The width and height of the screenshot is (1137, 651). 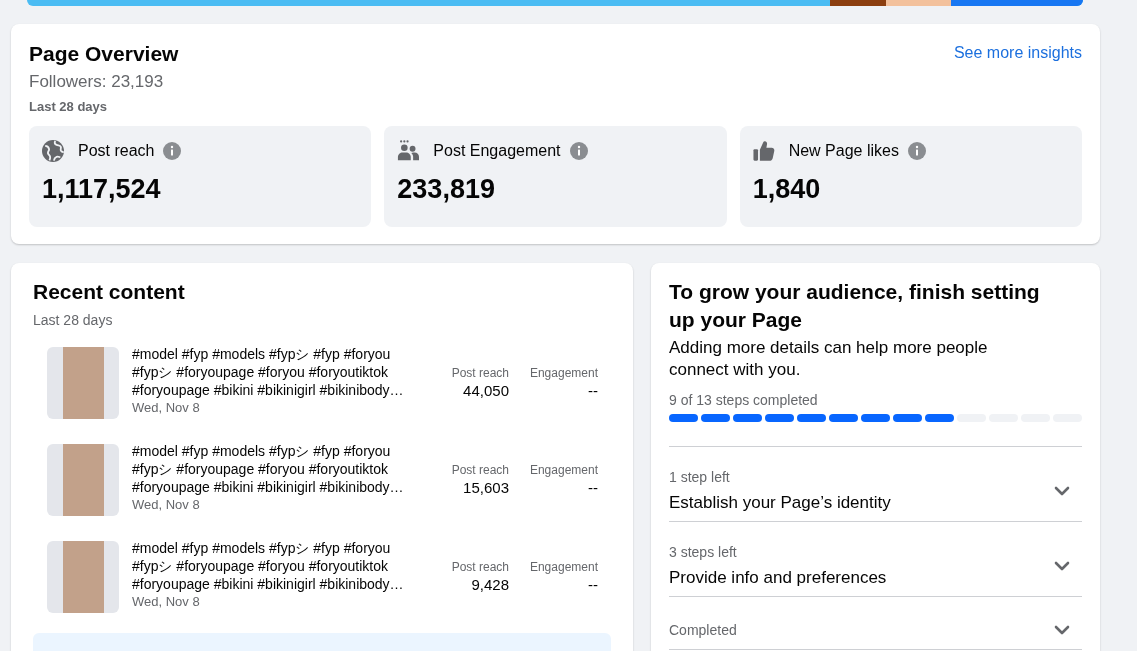 What do you see at coordinates (703, 630) in the screenshot?
I see `step-status: Completed` at bounding box center [703, 630].